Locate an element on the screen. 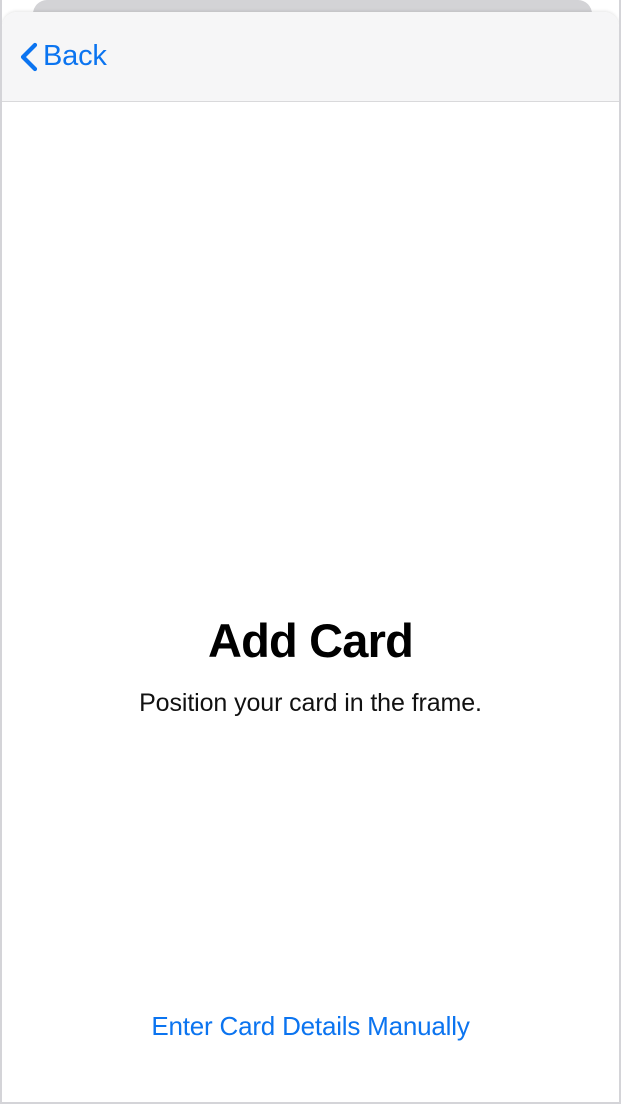  chevron-left-icon is located at coordinates (29, 57).